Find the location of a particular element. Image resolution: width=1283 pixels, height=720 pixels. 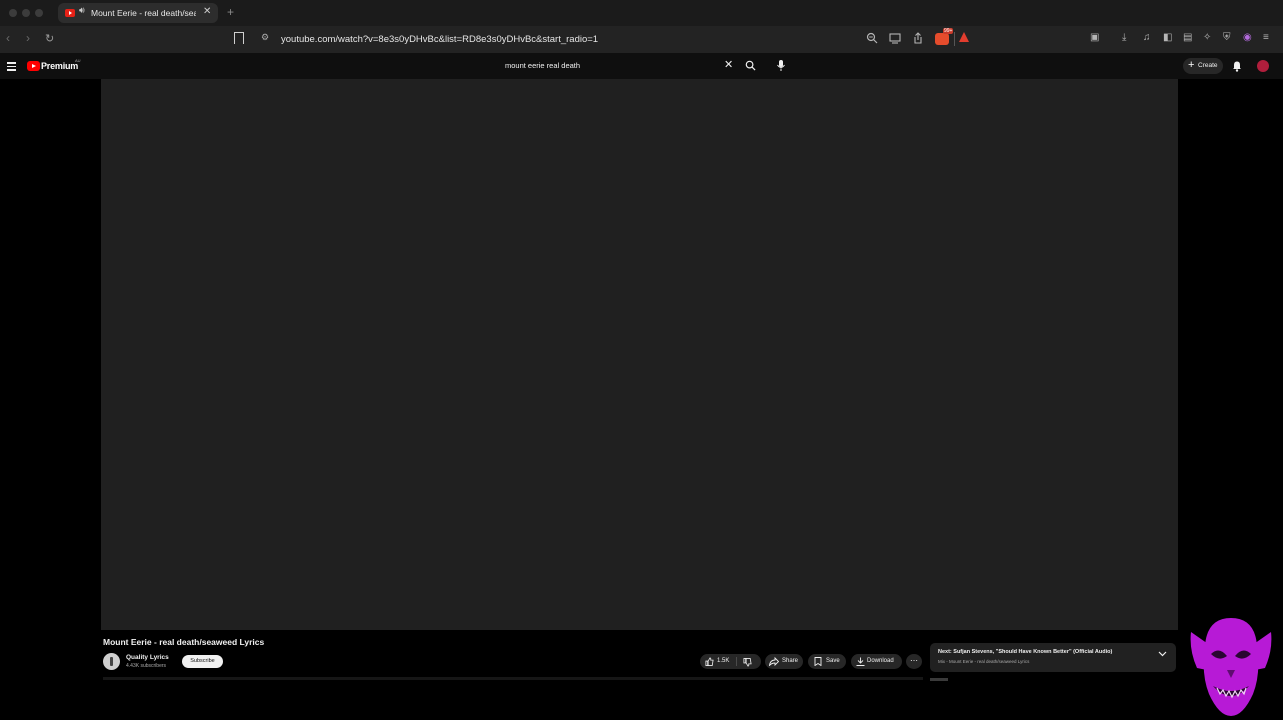

guide-menu-icon is located at coordinates (11, 67).